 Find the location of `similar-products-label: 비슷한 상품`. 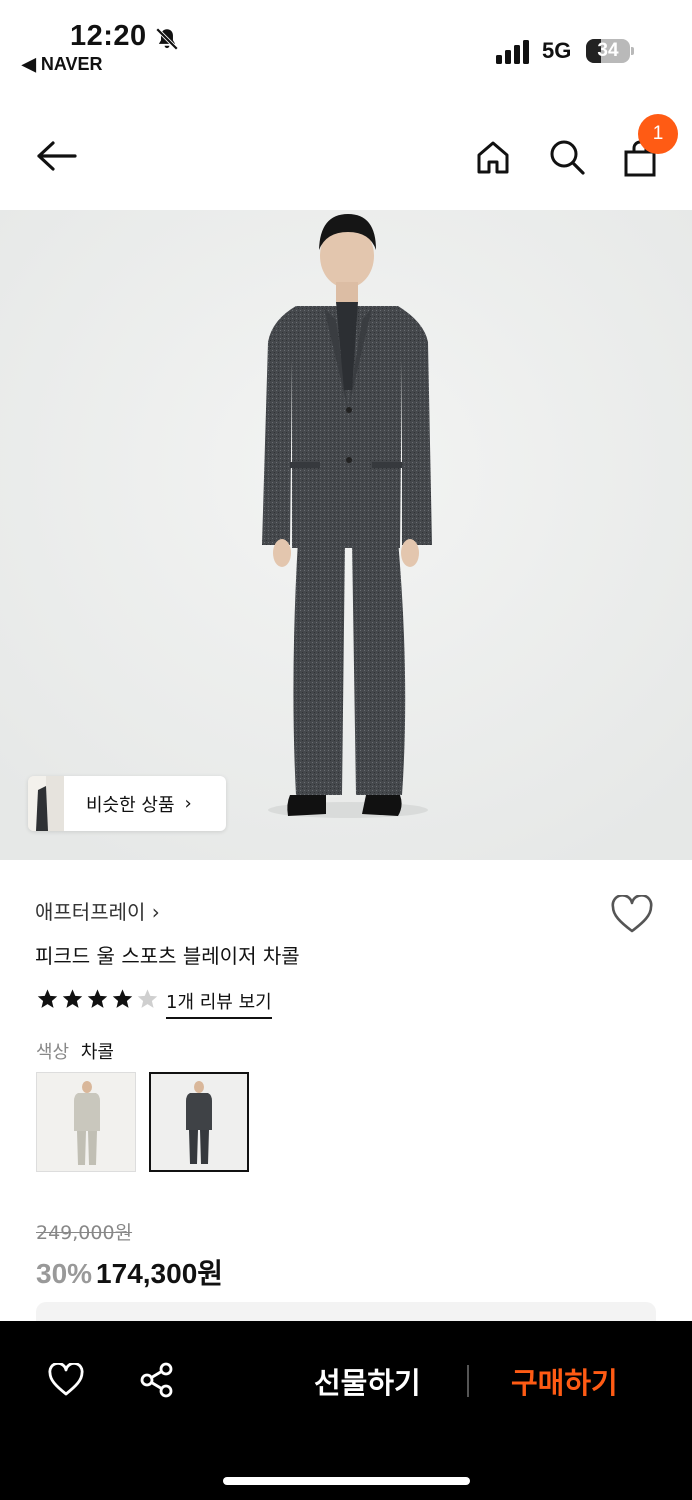

similar-products-label: 비슷한 상품 is located at coordinates (130, 805).